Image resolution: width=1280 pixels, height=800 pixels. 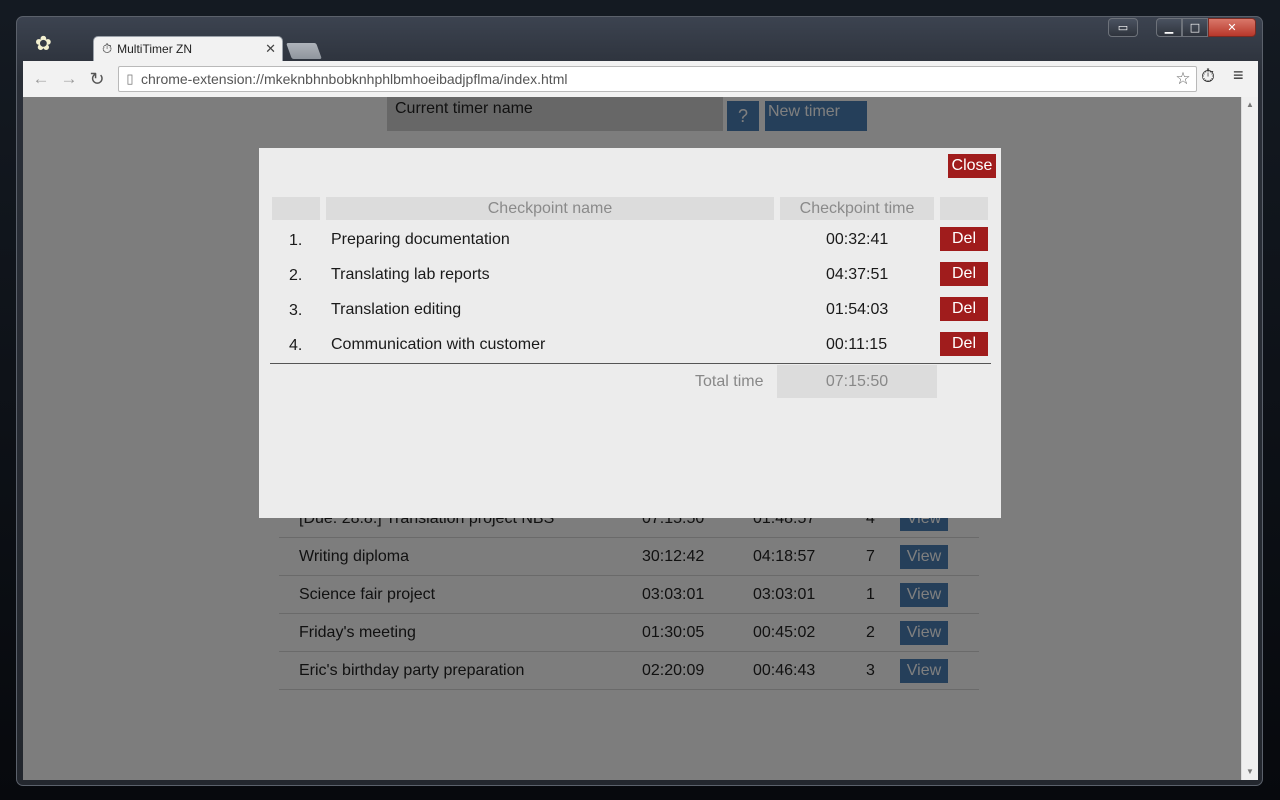 I want to click on new-tab-button, so click(x=304, y=51).